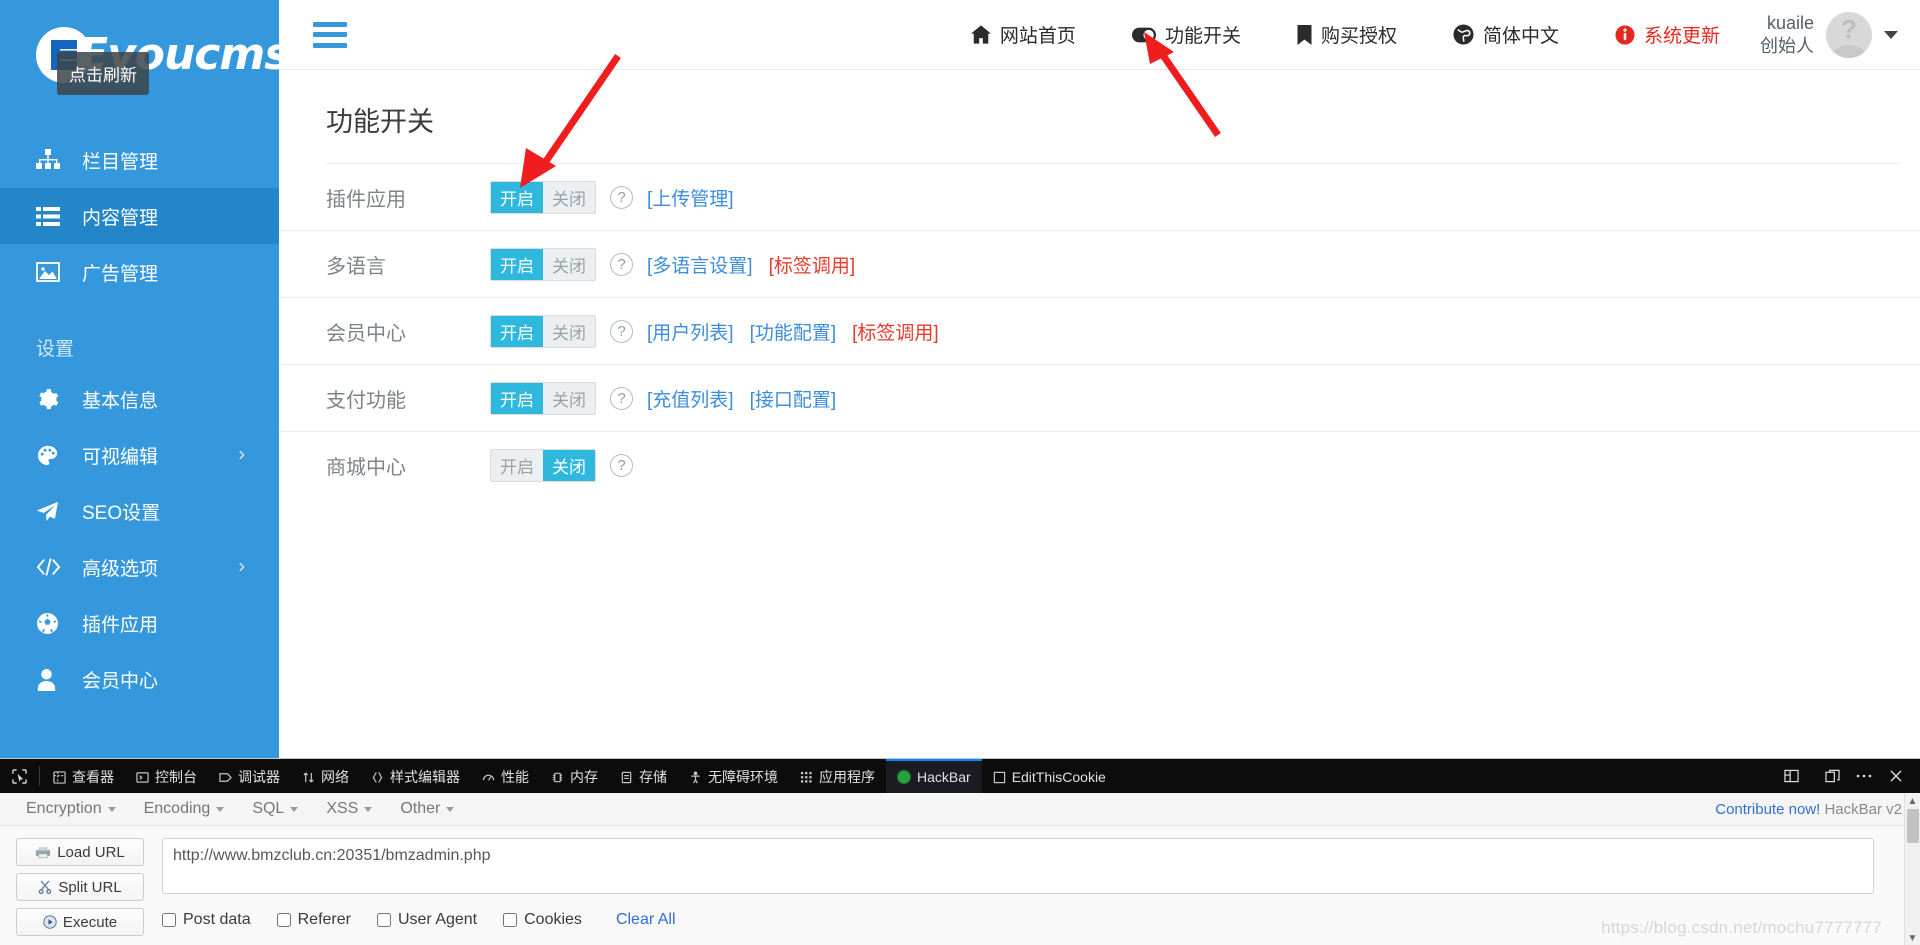  Describe the element at coordinates (646, 920) in the screenshot. I see `clear-all-link: Clear All` at that location.